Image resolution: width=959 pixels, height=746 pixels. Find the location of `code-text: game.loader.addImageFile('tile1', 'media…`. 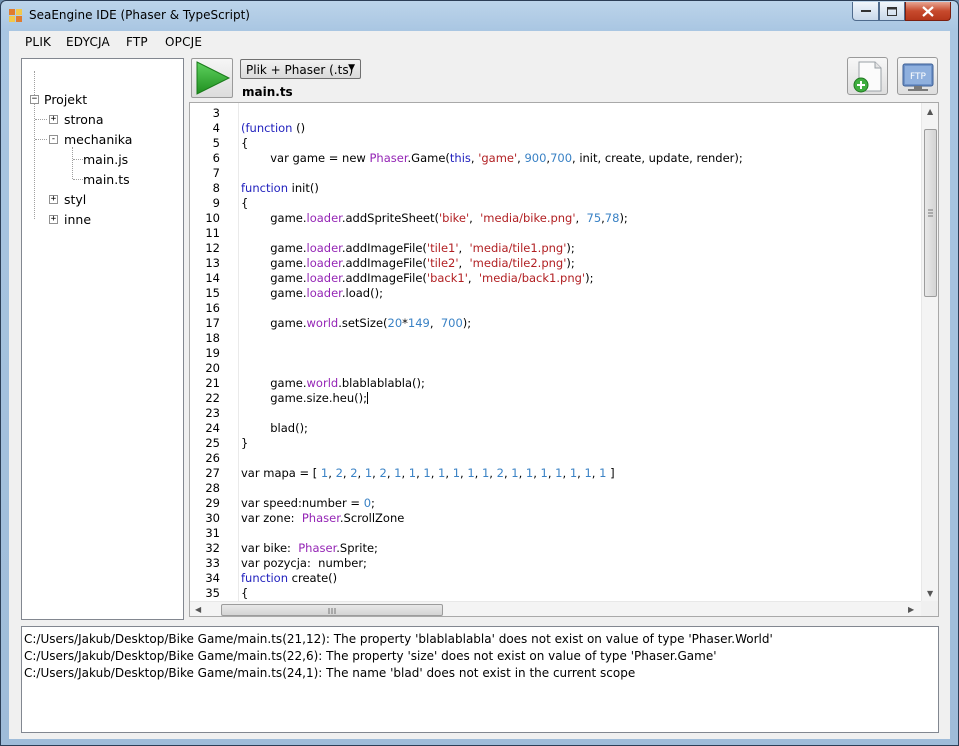

code-text: game.loader.addImageFile('tile1', 'media… is located at coordinates (408, 248).